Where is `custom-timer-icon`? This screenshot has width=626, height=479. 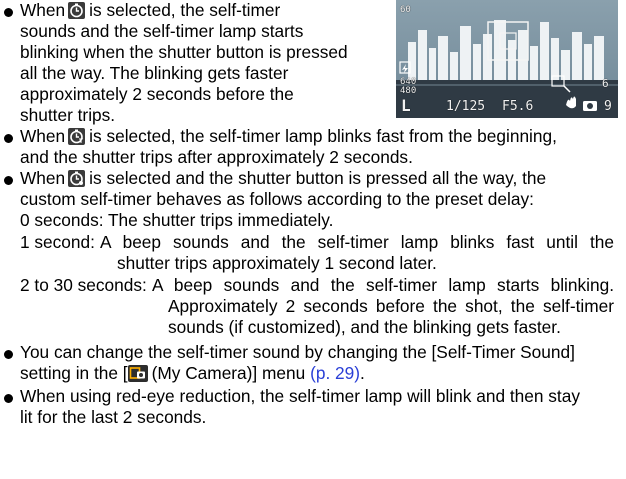
custom-timer-icon is located at coordinates (77, 178).